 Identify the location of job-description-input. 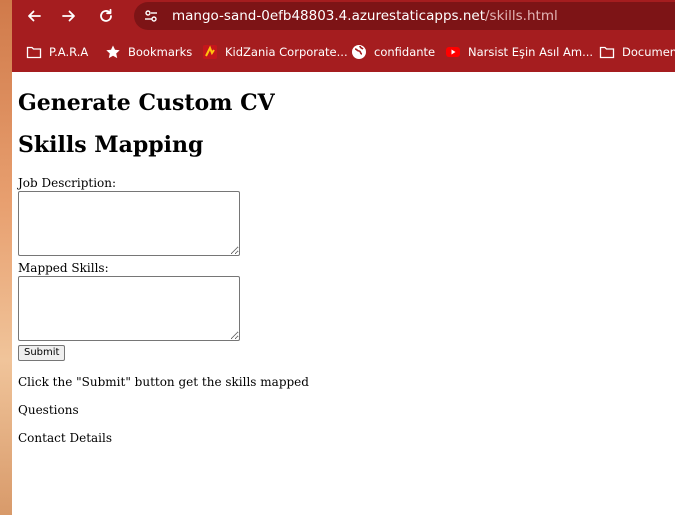
(129, 223).